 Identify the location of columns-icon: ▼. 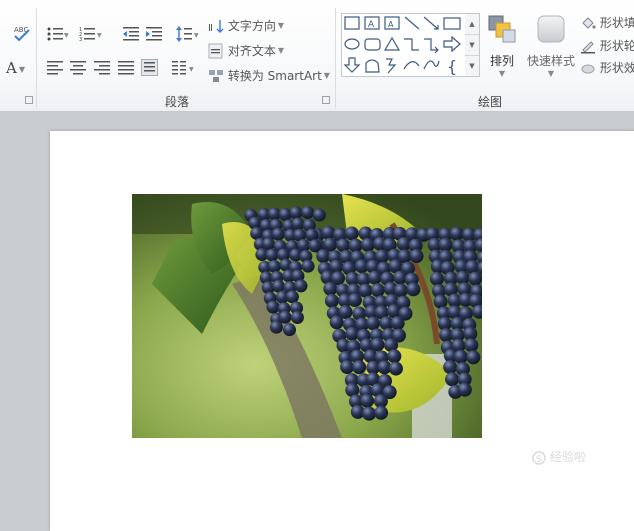
(184, 68).